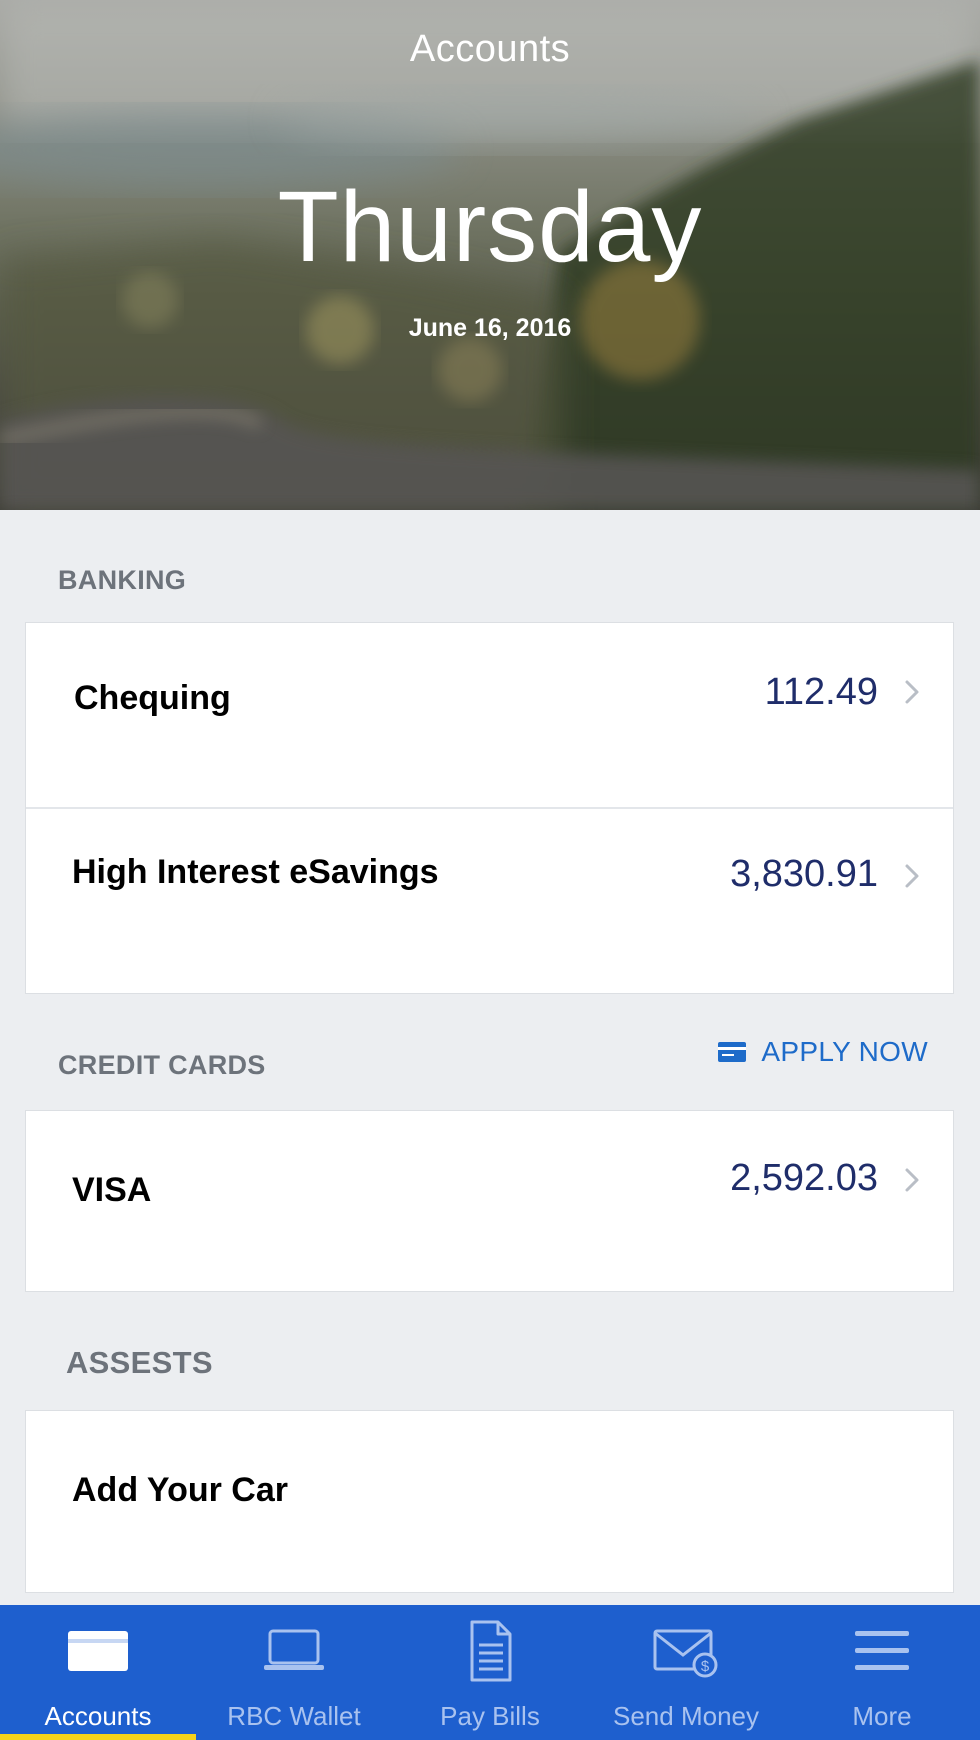 This screenshot has height=1740, width=980. Describe the element at coordinates (489, 715) in the screenshot. I see `account-row-chequing: Chequing 112.49` at that location.